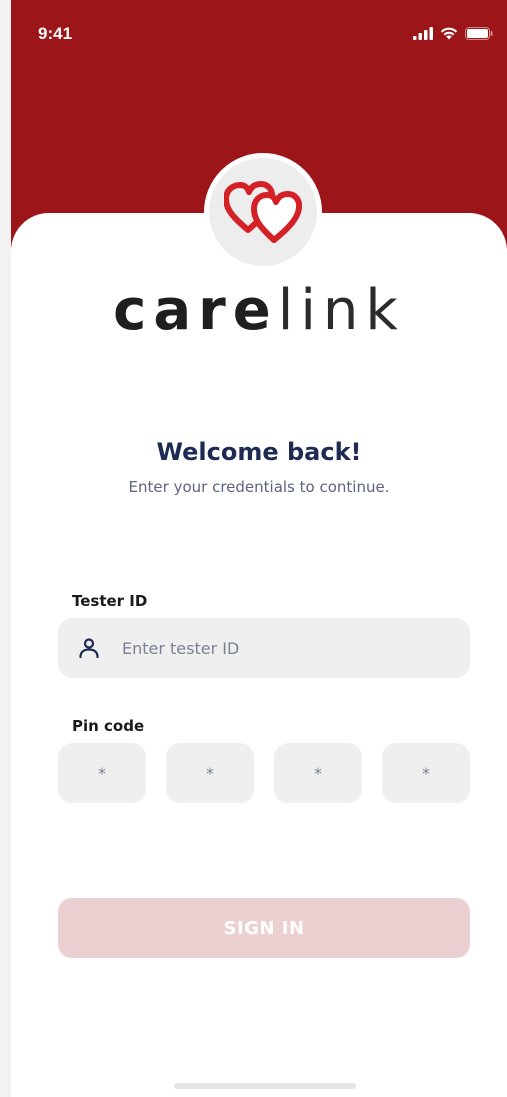 The height and width of the screenshot is (1097, 507). Describe the element at coordinates (195, 310) in the screenshot. I see `brand-wordmark-bold: care` at that location.